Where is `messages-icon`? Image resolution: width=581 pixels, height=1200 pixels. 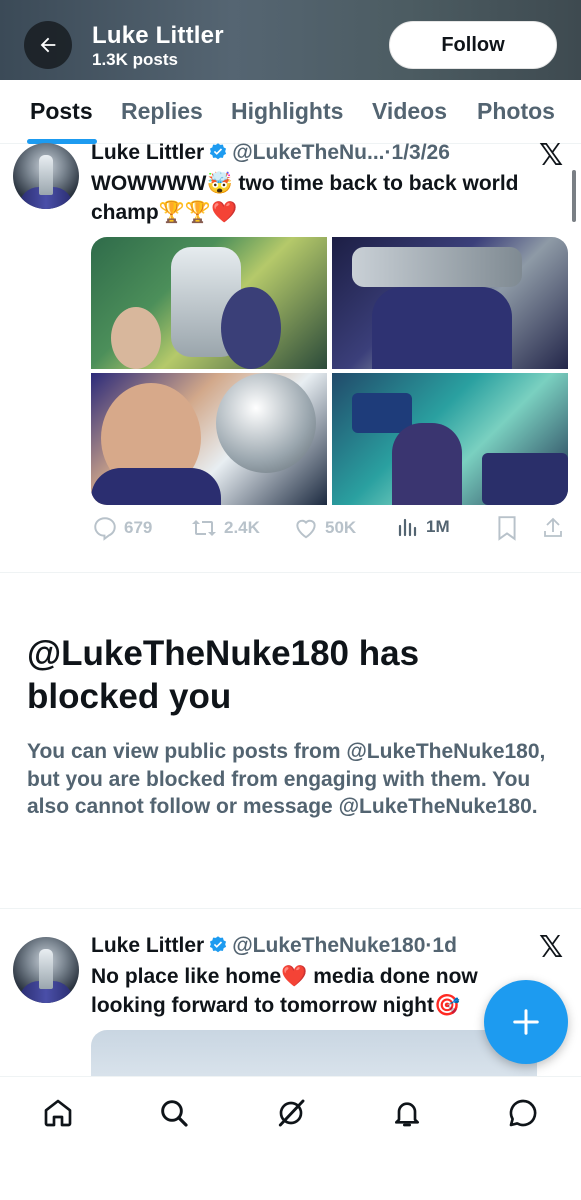 messages-icon is located at coordinates (523, 1113).